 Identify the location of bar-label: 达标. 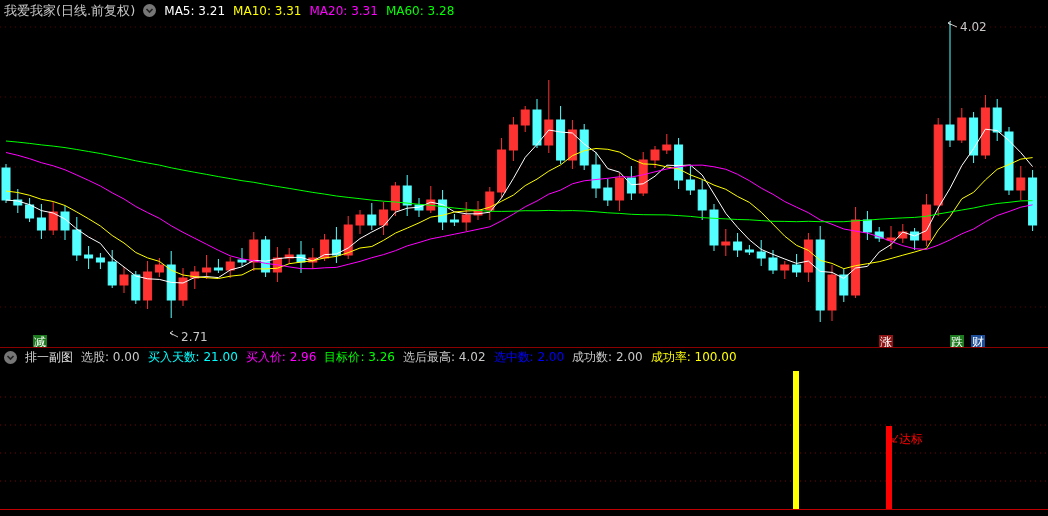
(911, 439).